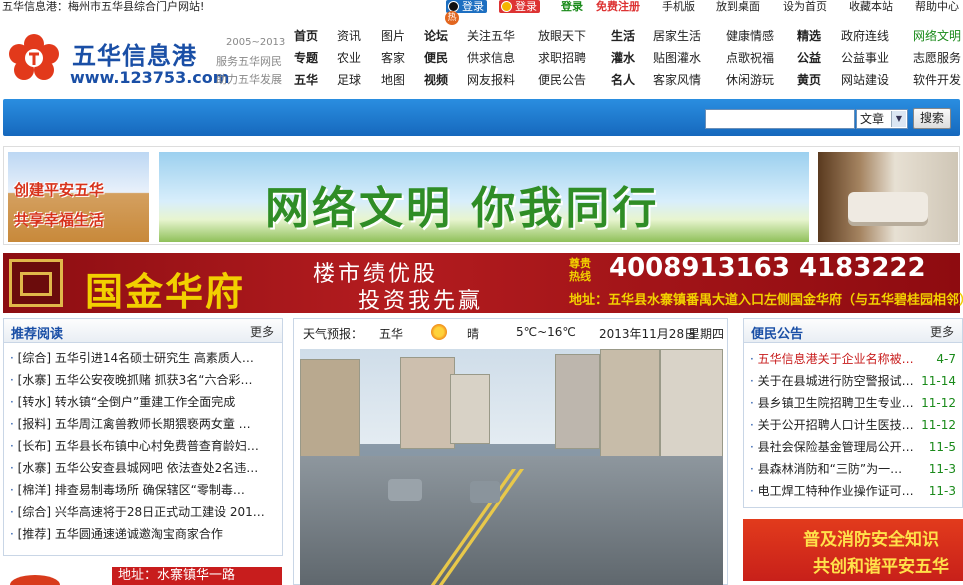  What do you see at coordinates (623, 36) in the screenshot?
I see `nav-link: 生活` at bounding box center [623, 36].